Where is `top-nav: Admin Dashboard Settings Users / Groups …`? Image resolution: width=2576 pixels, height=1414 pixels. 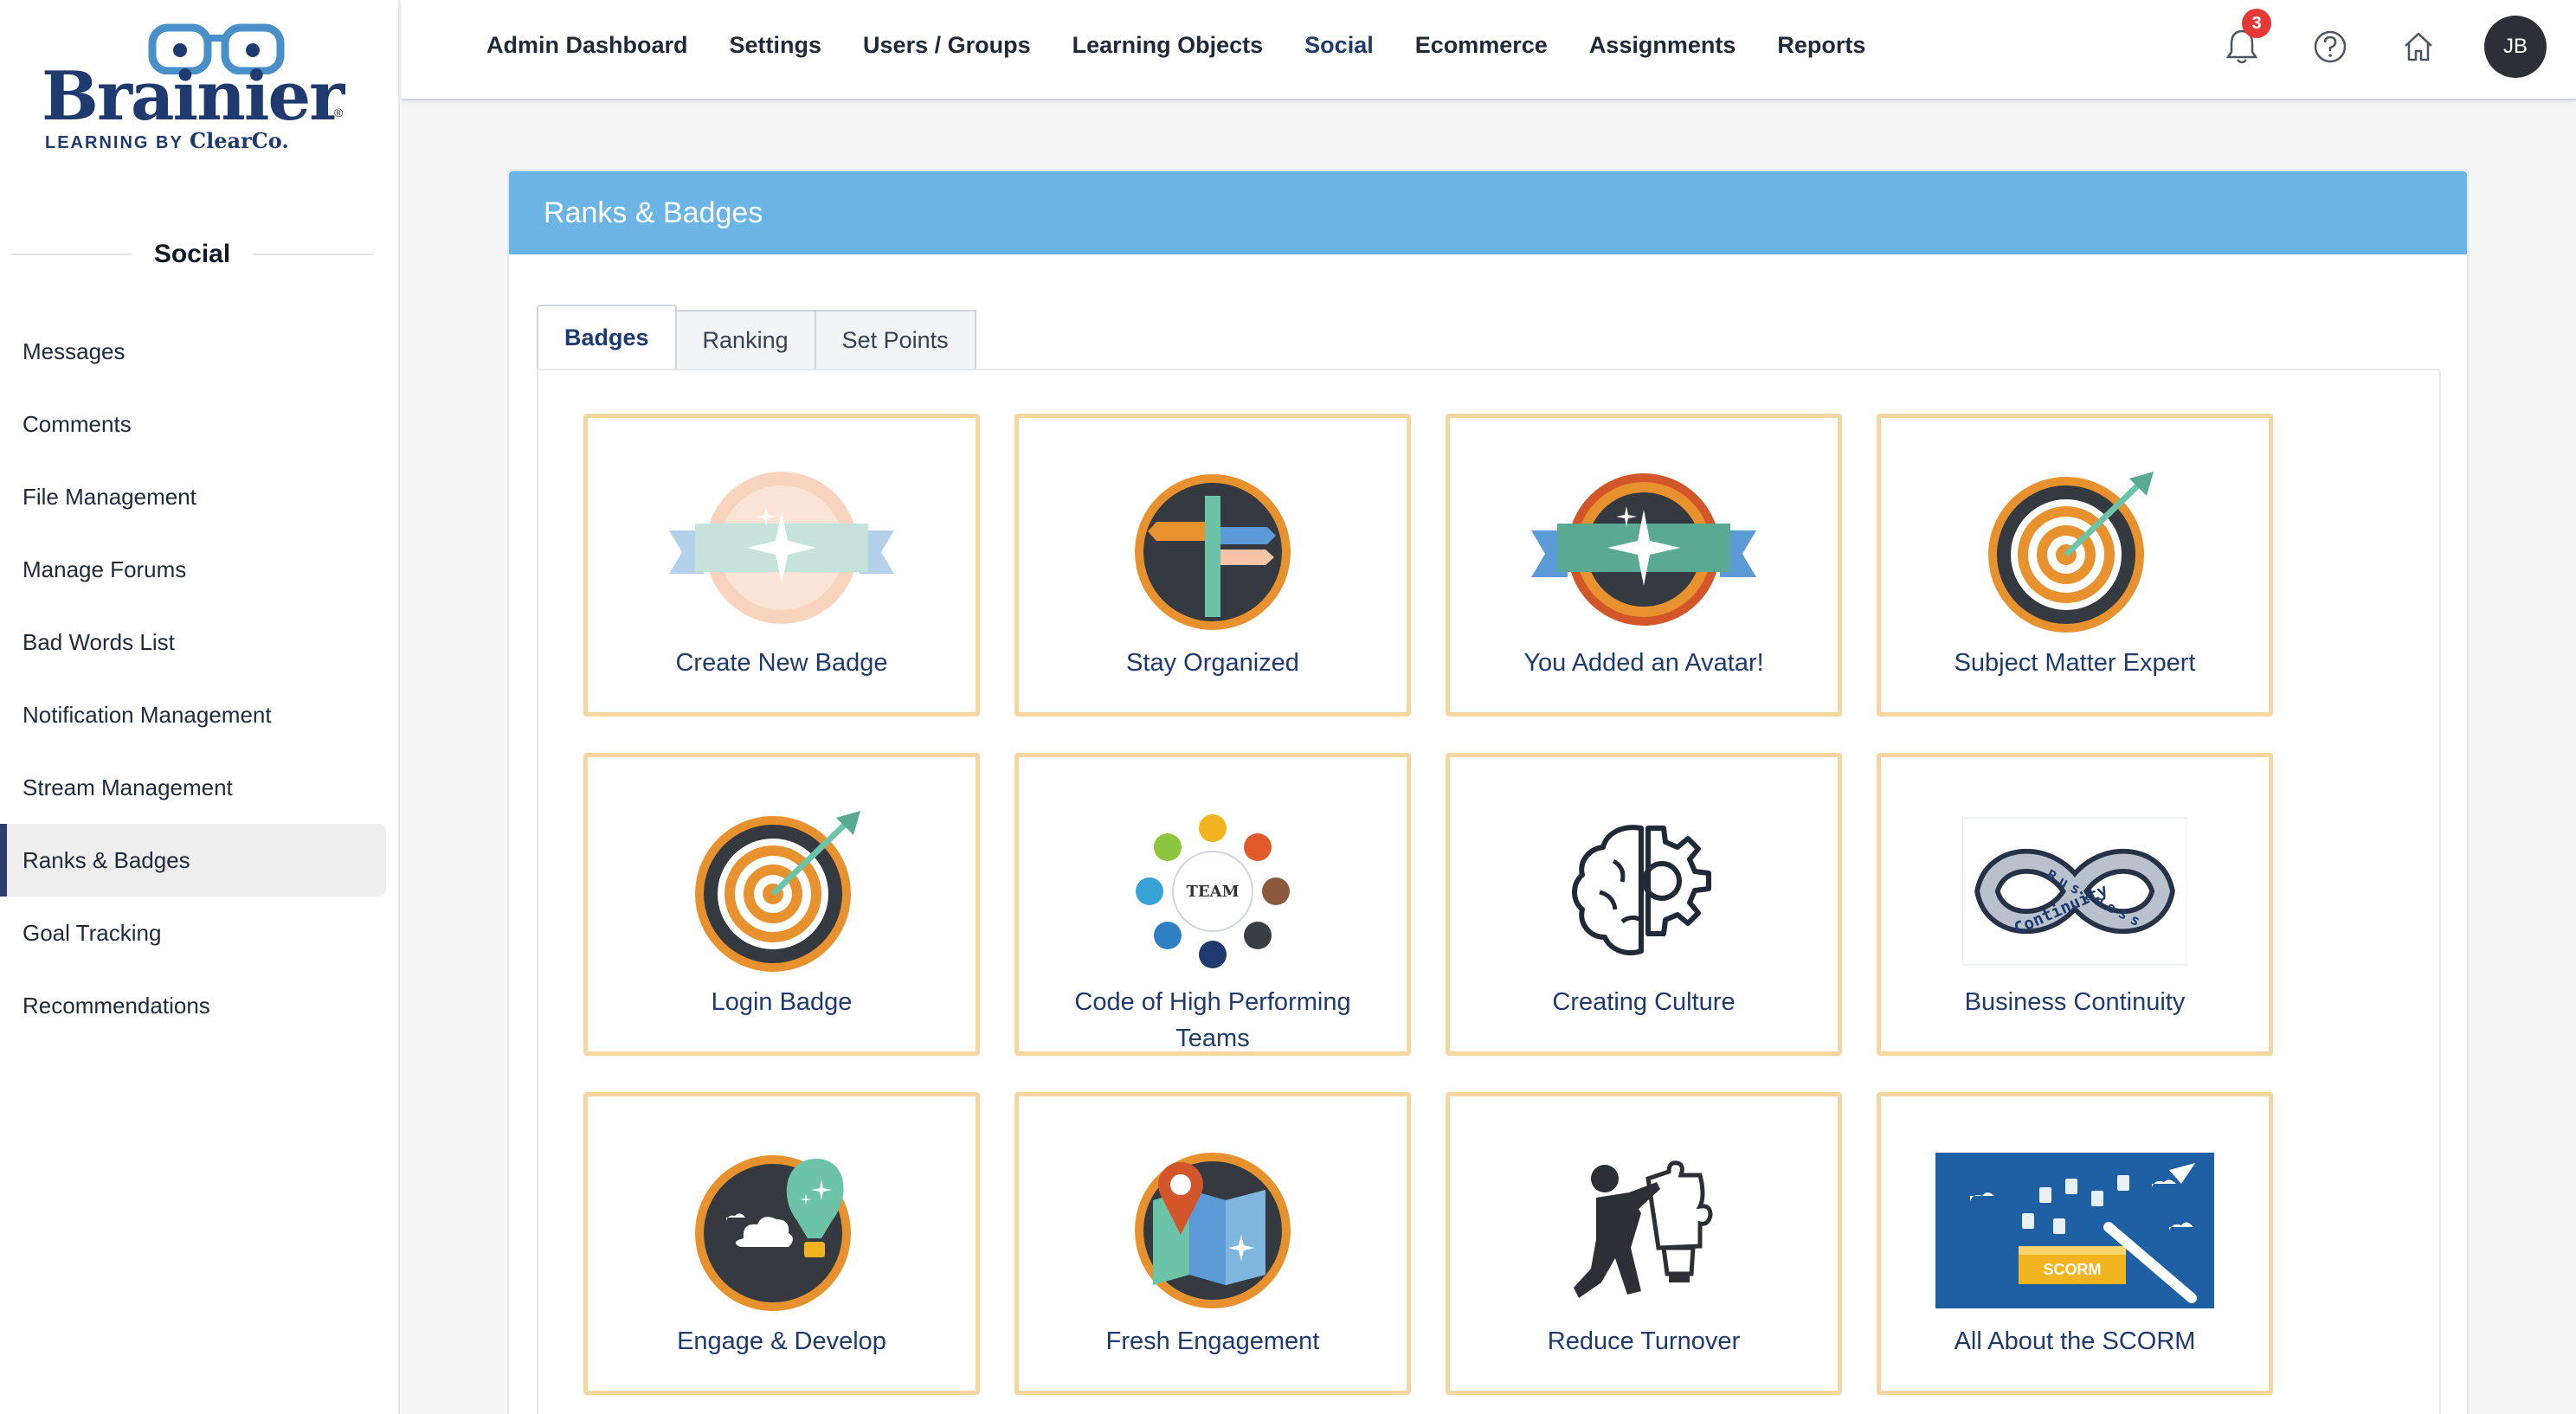
top-nav: Admin Dashboard Settings Users / Groups … is located at coordinates (1175, 45).